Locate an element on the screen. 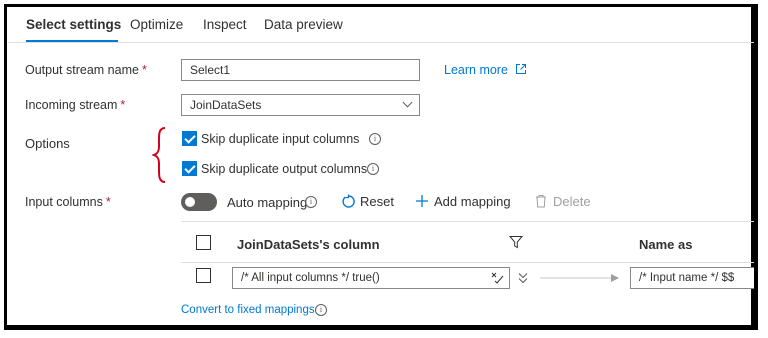 This screenshot has width=768, height=338. tab-inspect: Inspect is located at coordinates (225, 24).